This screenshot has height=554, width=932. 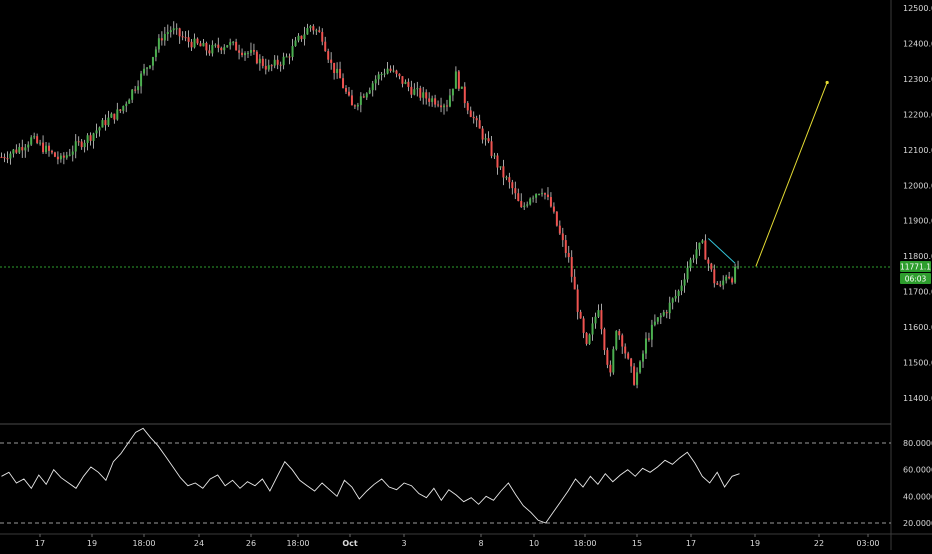 I want to click on price-tick-label: 12200.0, so click(x=917, y=114).